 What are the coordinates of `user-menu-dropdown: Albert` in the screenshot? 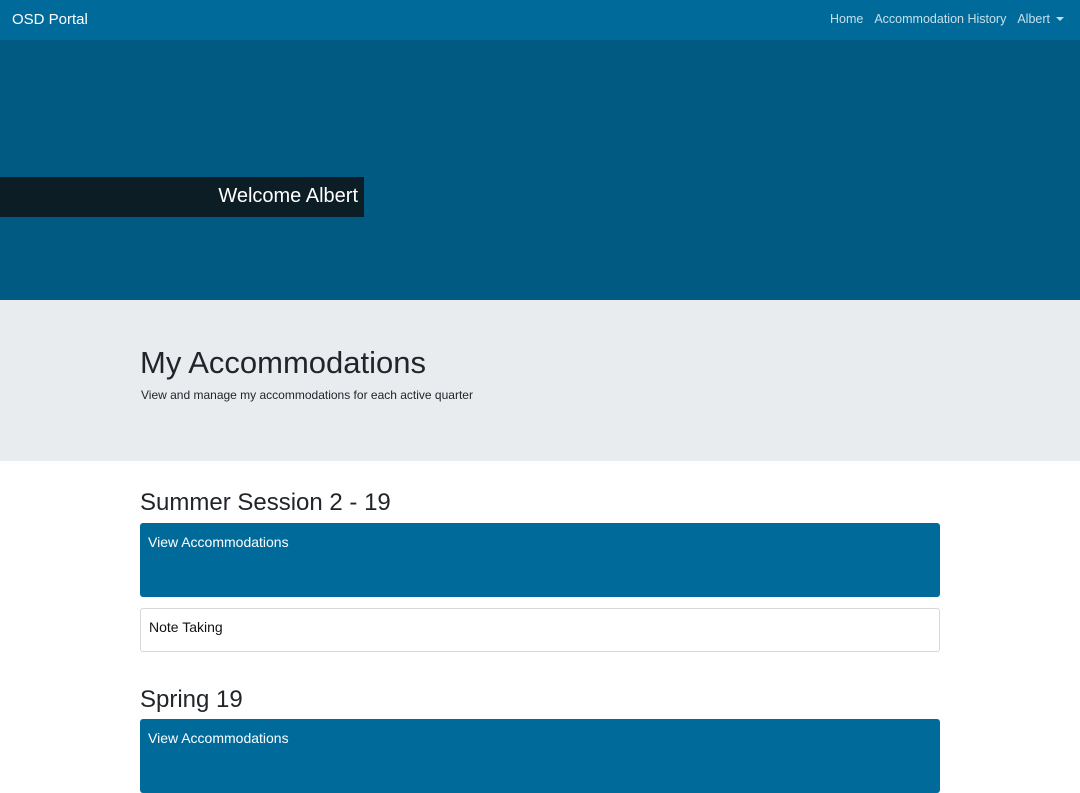 It's located at (1040, 19).